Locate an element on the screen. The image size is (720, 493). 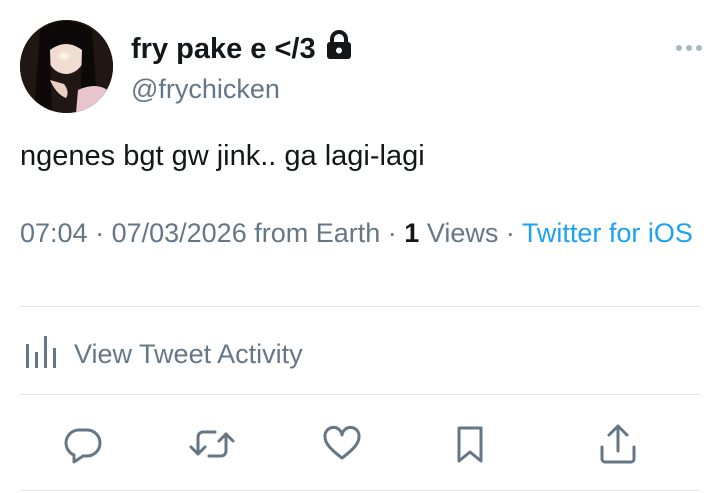
bookmark-button is located at coordinates (470, 444).